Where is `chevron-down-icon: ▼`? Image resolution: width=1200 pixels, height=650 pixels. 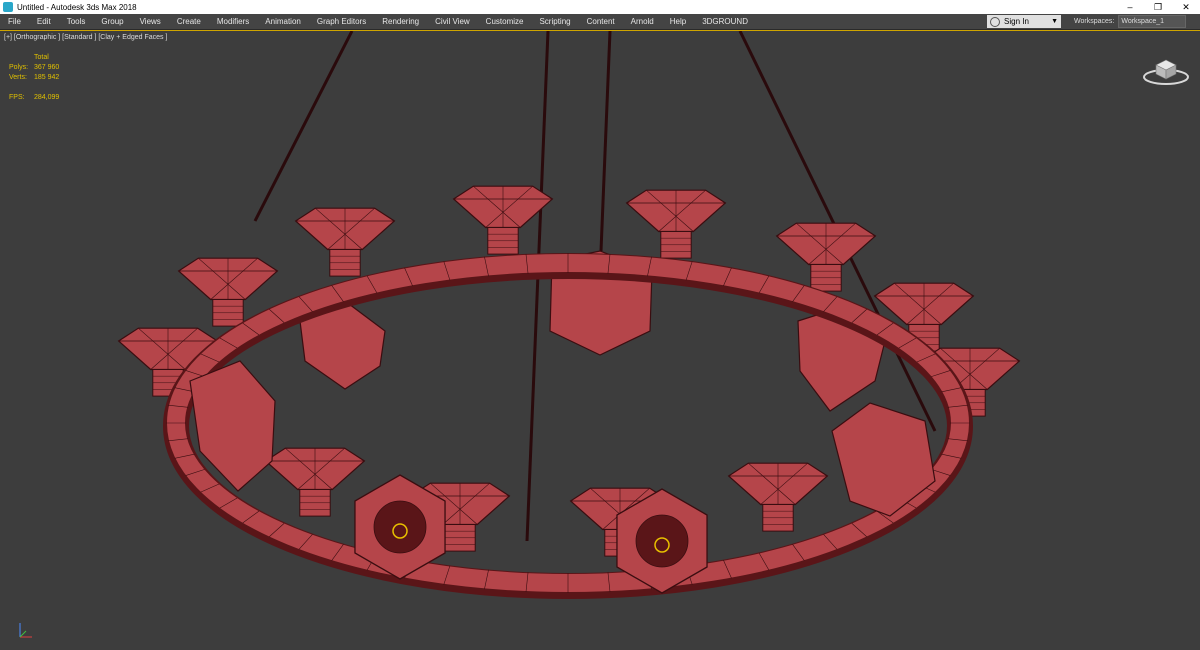 chevron-down-icon: ▼ is located at coordinates (1054, 21).